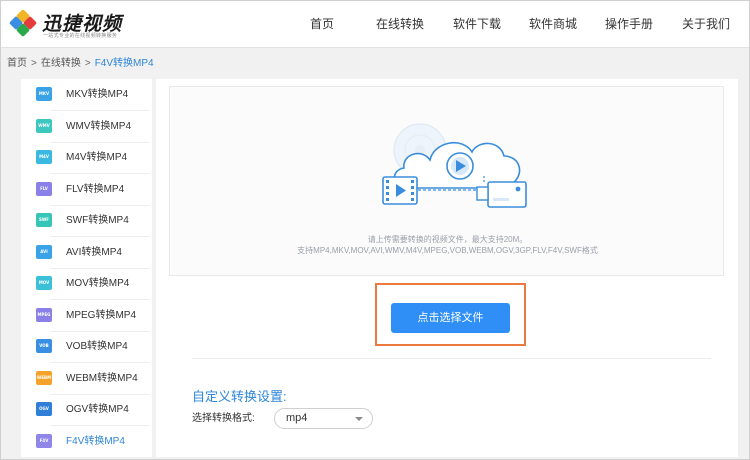  Describe the element at coordinates (44, 94) in the screenshot. I see `mkv-file-icon: MKV` at that location.